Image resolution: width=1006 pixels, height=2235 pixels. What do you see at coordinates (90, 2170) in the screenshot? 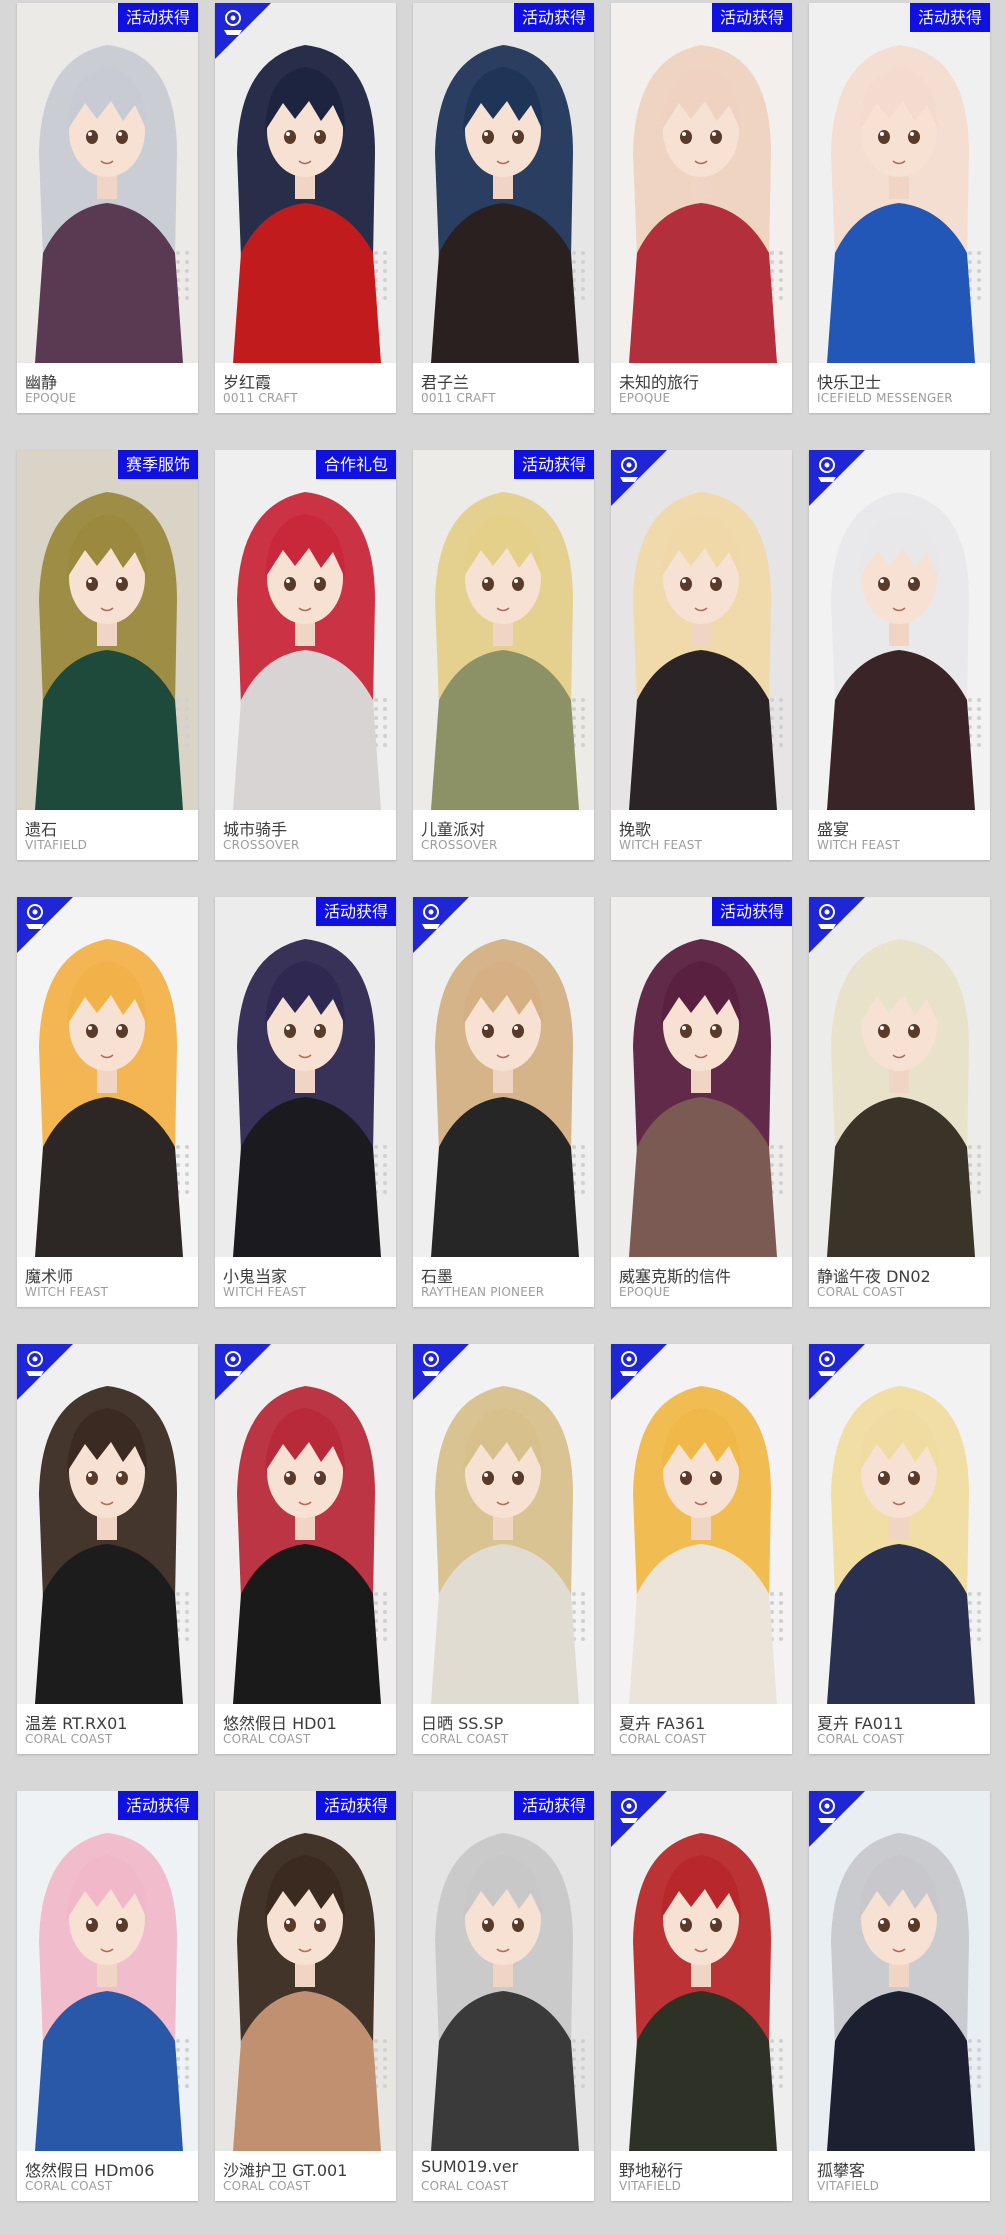
I see `skin-name: 悠然假日 HDm06` at bounding box center [90, 2170].